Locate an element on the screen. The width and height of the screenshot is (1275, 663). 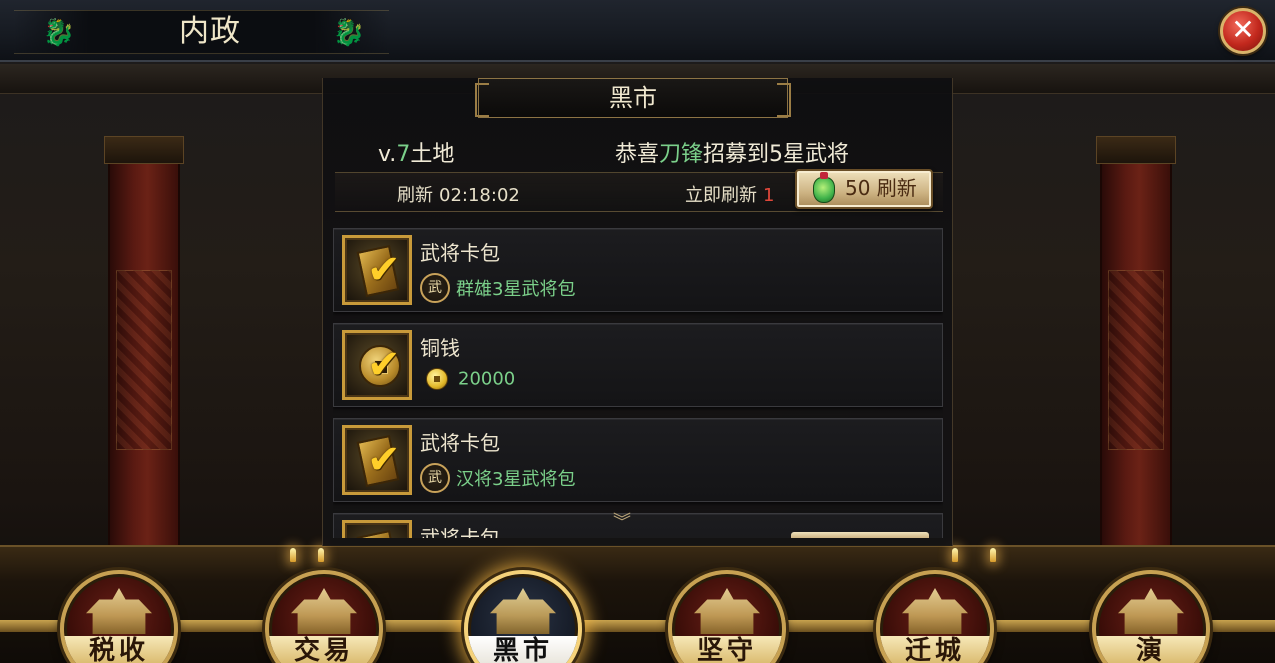
nav-rail is located at coordinates (637, 626).